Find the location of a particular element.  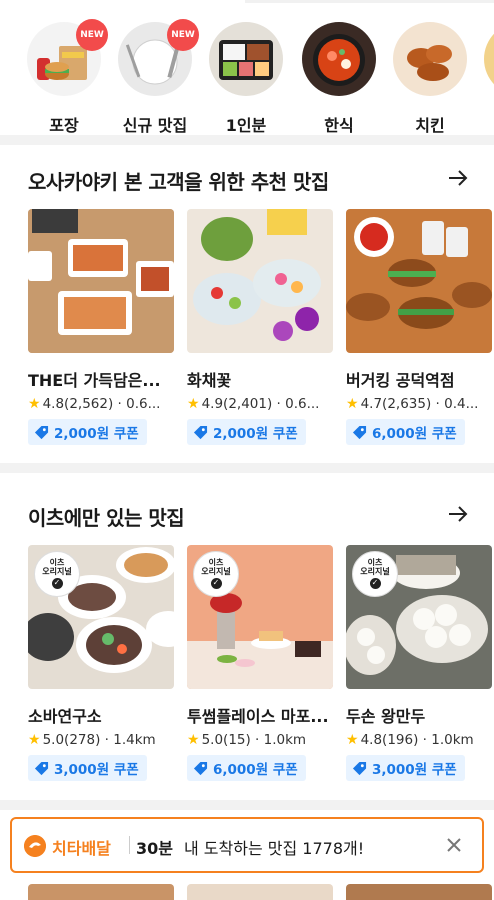

review-count: (2,562) is located at coordinates (89, 404).